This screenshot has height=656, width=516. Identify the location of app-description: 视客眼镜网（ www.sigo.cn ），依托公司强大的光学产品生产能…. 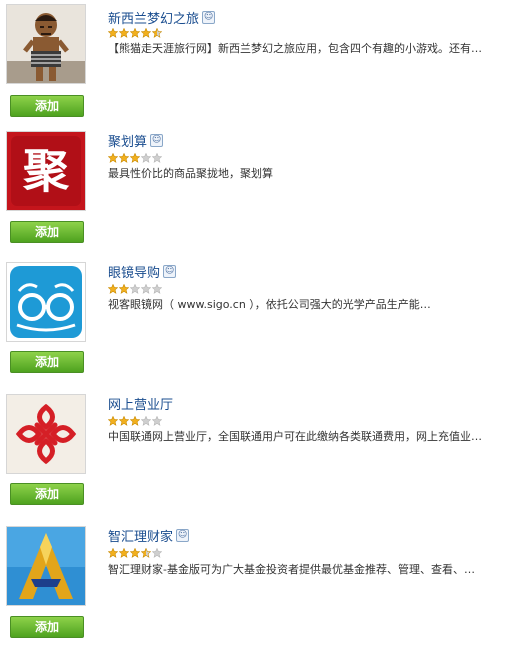
(269, 304).